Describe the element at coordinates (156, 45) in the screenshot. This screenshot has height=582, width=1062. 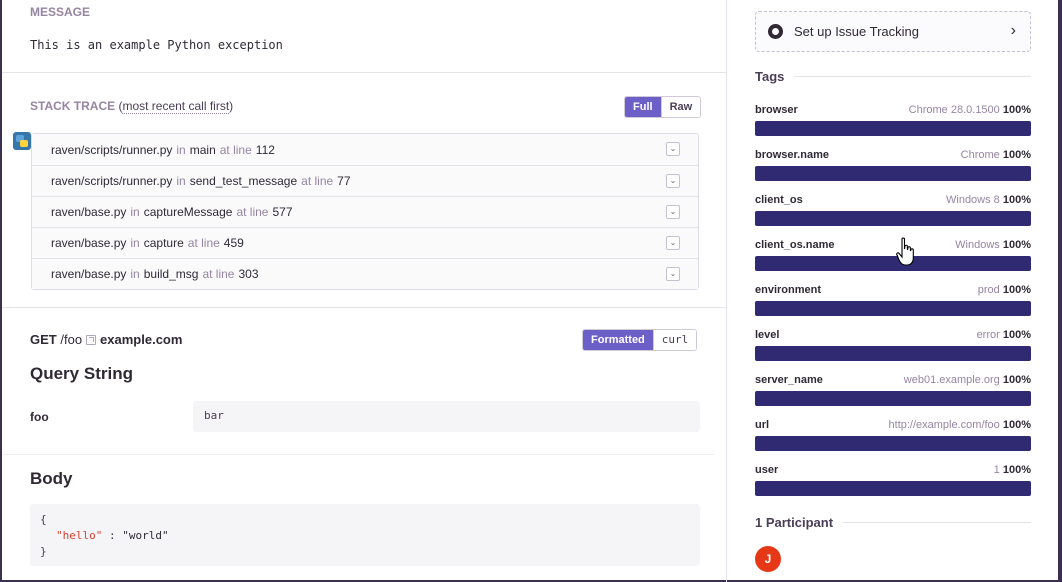
I see `message-text: This is an example Python exception` at that location.